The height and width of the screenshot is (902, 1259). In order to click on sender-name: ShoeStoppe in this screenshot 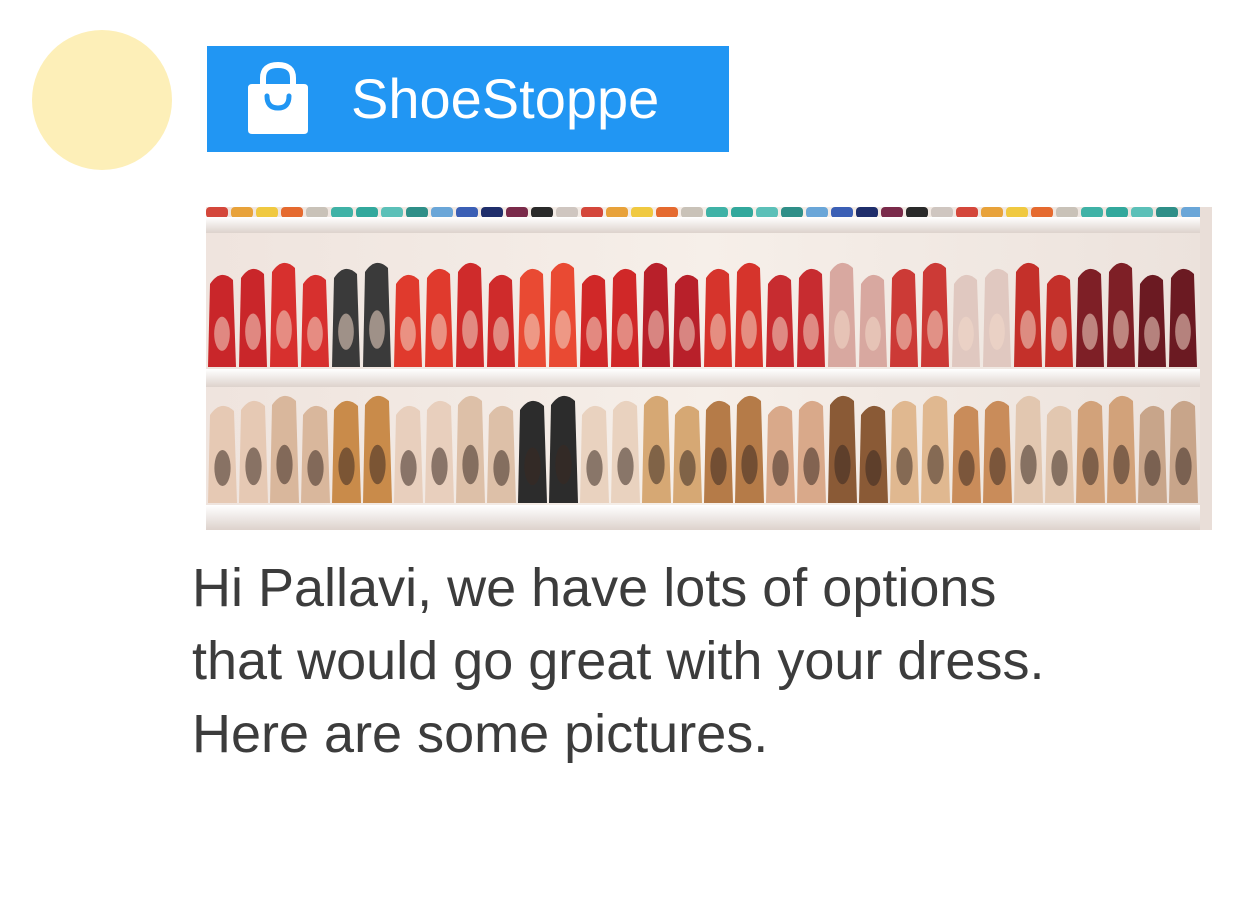, I will do `click(505, 98)`.